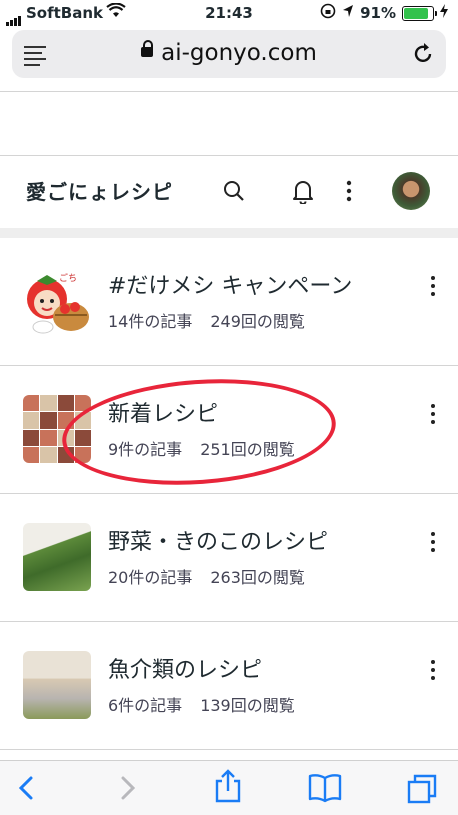  I want to click on browser-toolbar, so click(229, 787).